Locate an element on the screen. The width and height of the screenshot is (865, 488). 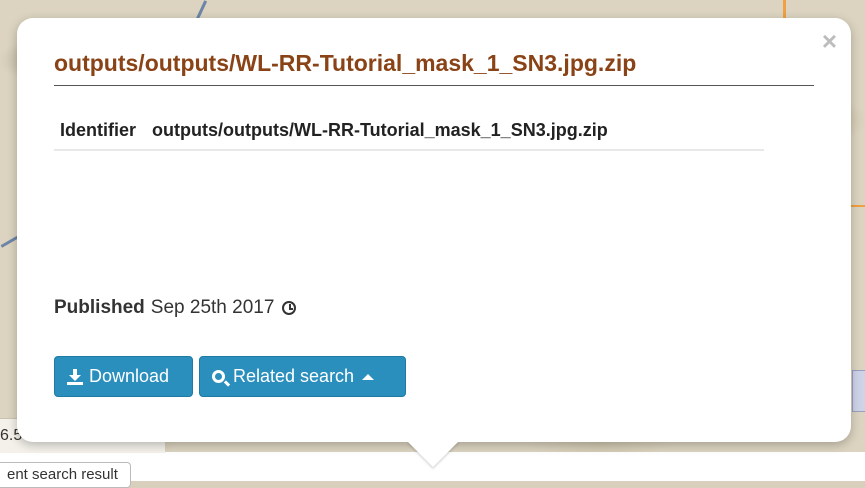
popup-pointer is located at coordinates (433, 454).